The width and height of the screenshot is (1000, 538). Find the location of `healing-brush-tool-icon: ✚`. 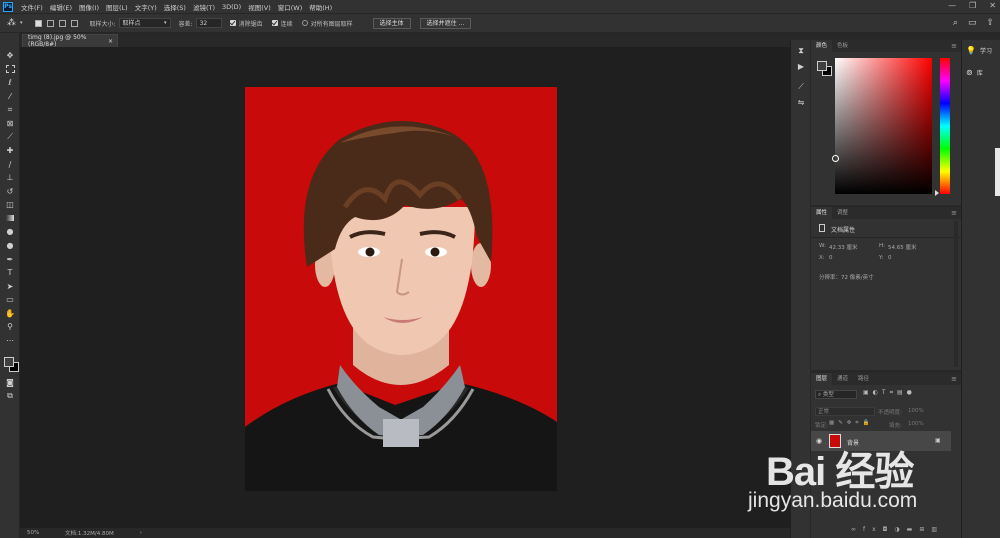

healing-brush-tool-icon: ✚ is located at coordinates (10, 150).